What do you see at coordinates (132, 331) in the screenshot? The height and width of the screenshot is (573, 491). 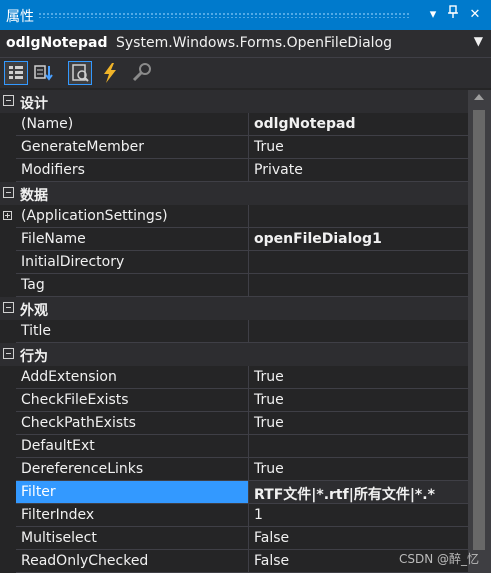 I see `property-name: Title` at bounding box center [132, 331].